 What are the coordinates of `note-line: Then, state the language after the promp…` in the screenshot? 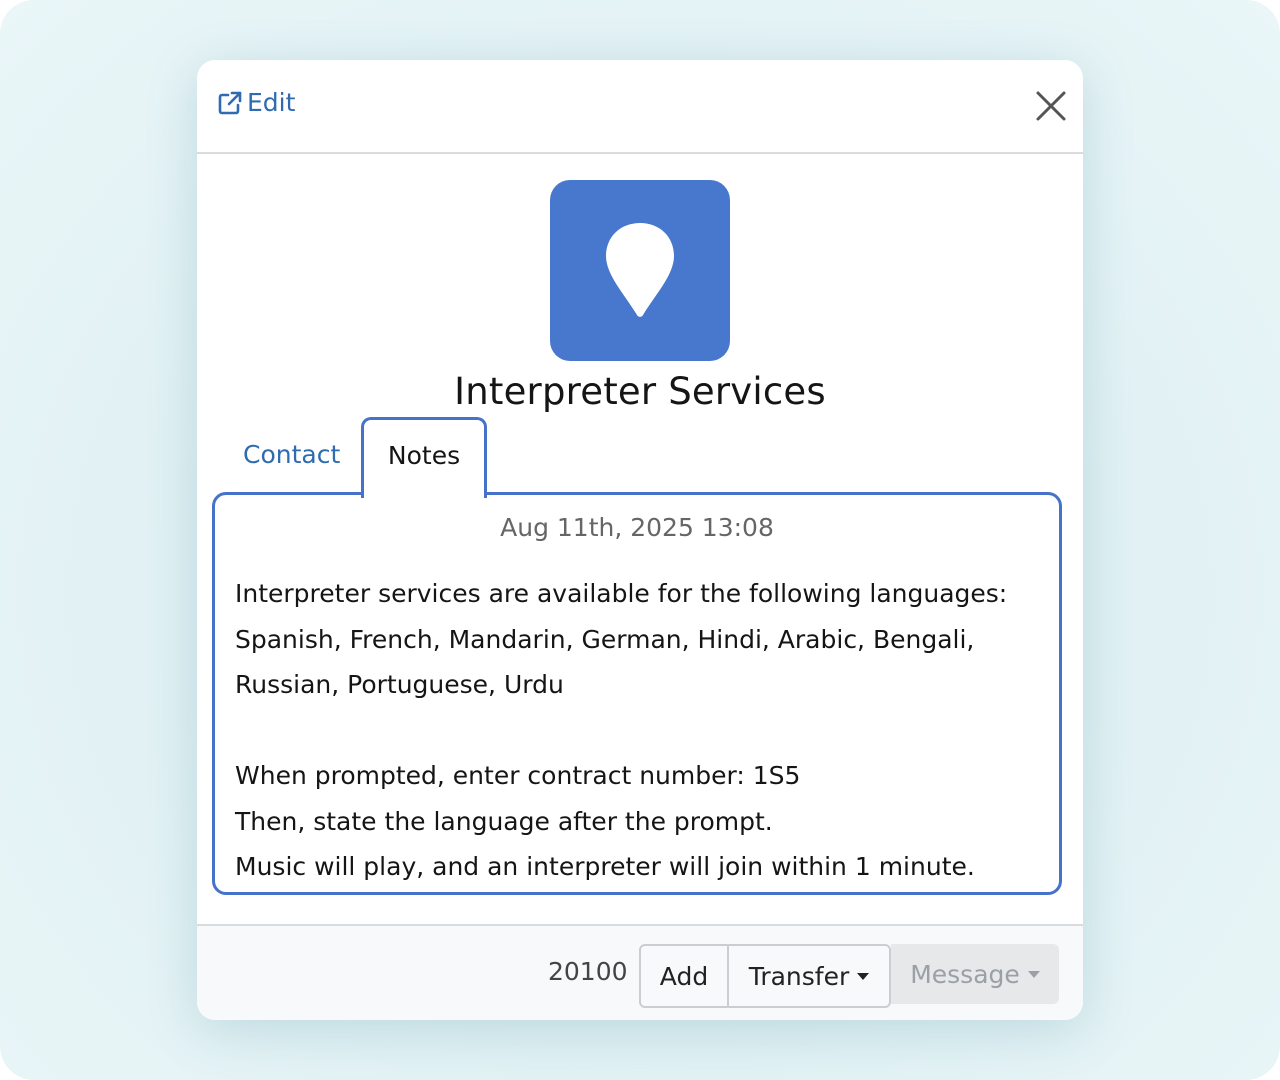 It's located at (504, 821).